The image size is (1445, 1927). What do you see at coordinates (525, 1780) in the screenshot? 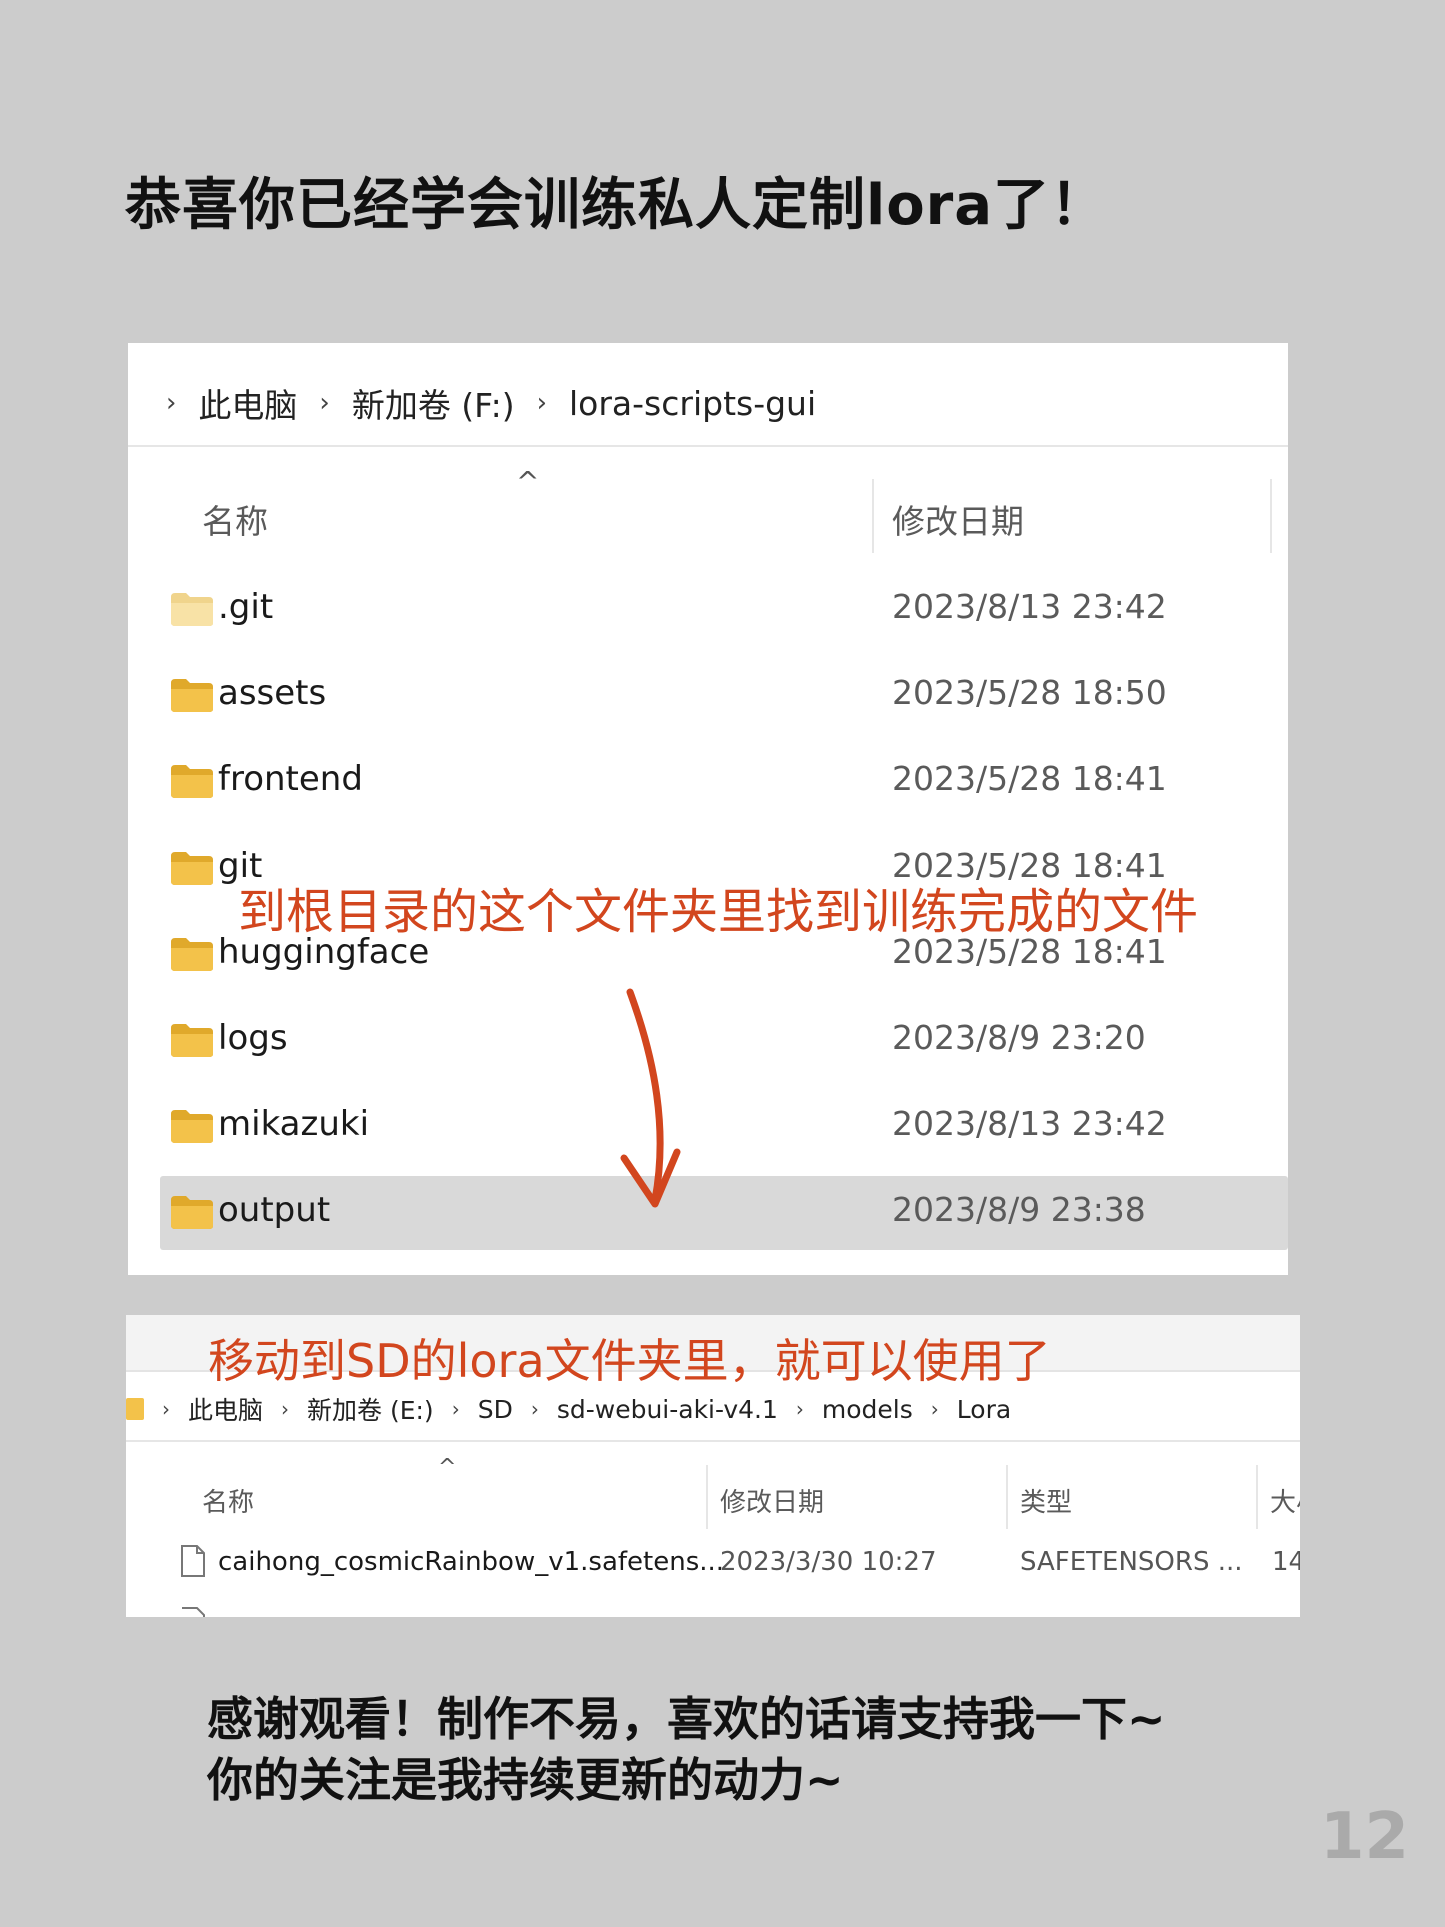
I see `thanks-text-line-2: 你的关注是我持续更新的动力~` at bounding box center [525, 1780].